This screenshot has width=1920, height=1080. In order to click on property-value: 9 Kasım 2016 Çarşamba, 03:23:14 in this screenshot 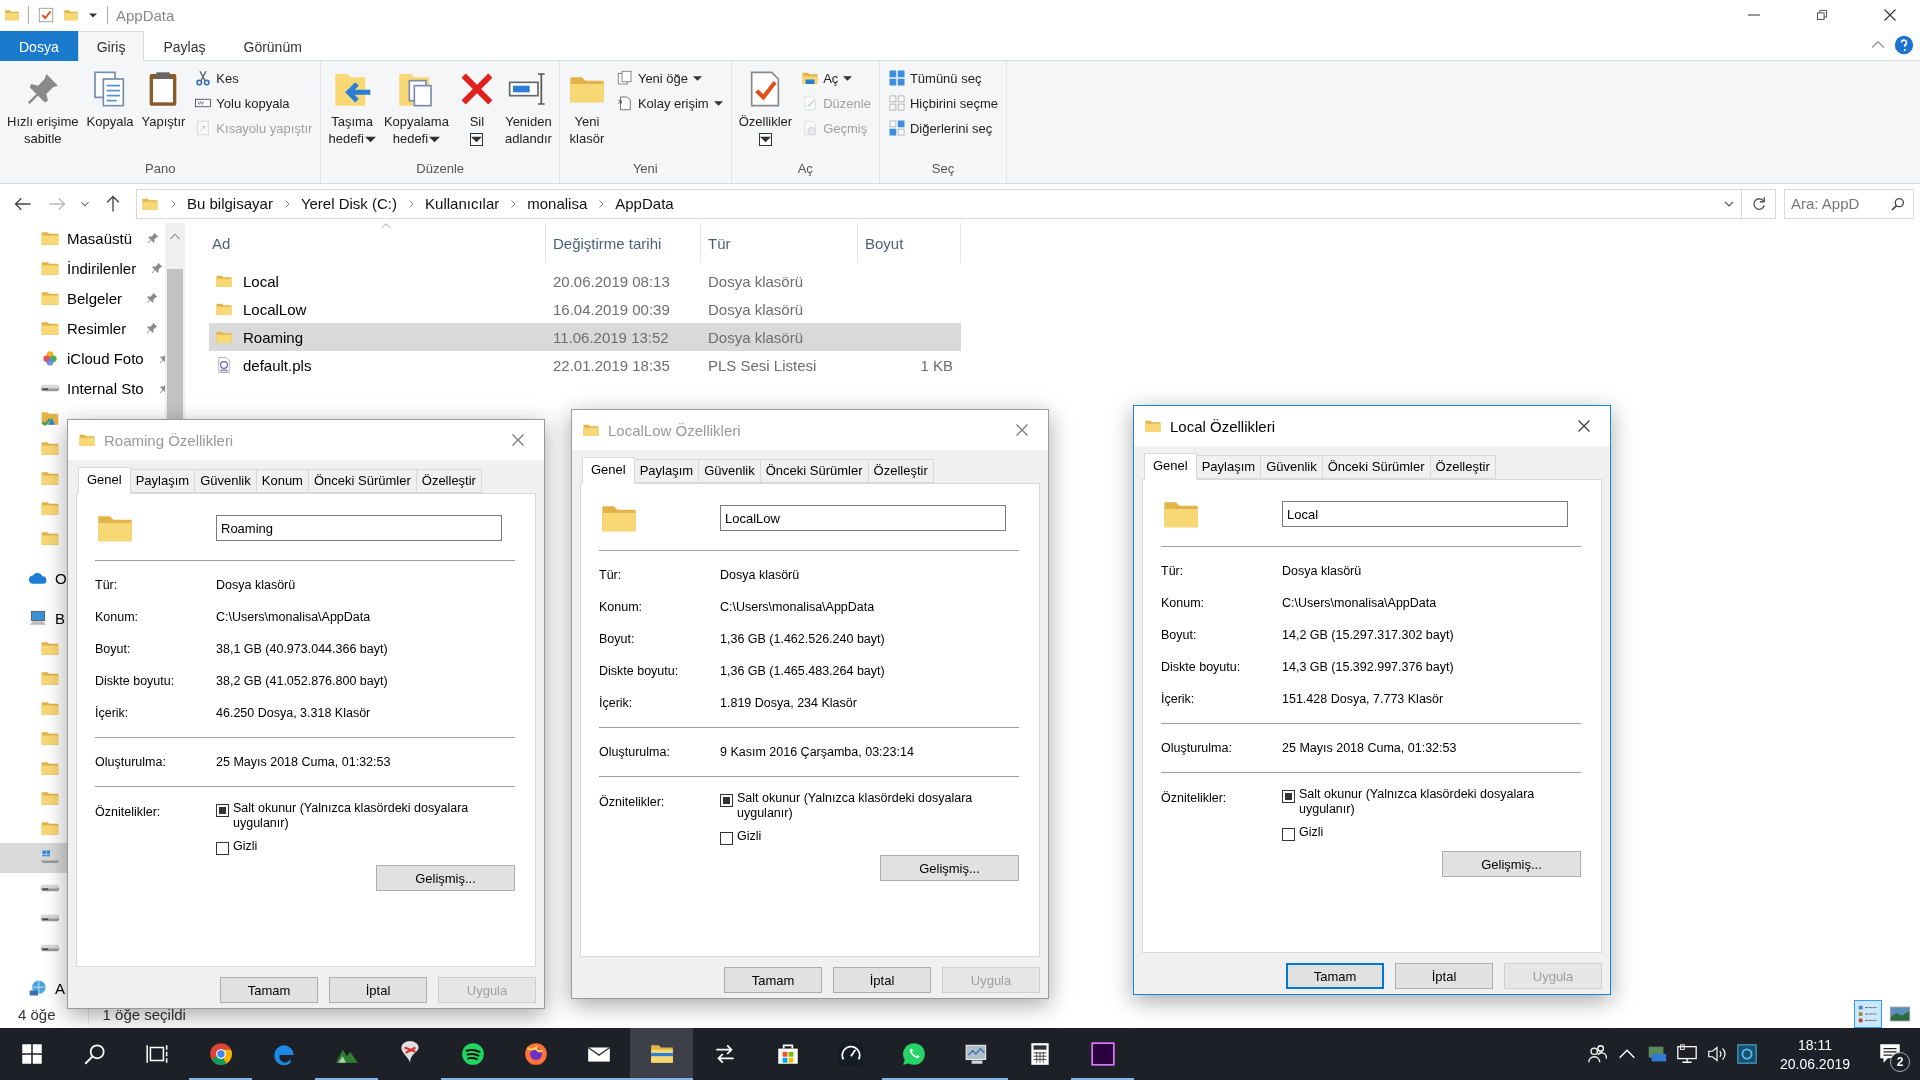, I will do `click(817, 752)`.